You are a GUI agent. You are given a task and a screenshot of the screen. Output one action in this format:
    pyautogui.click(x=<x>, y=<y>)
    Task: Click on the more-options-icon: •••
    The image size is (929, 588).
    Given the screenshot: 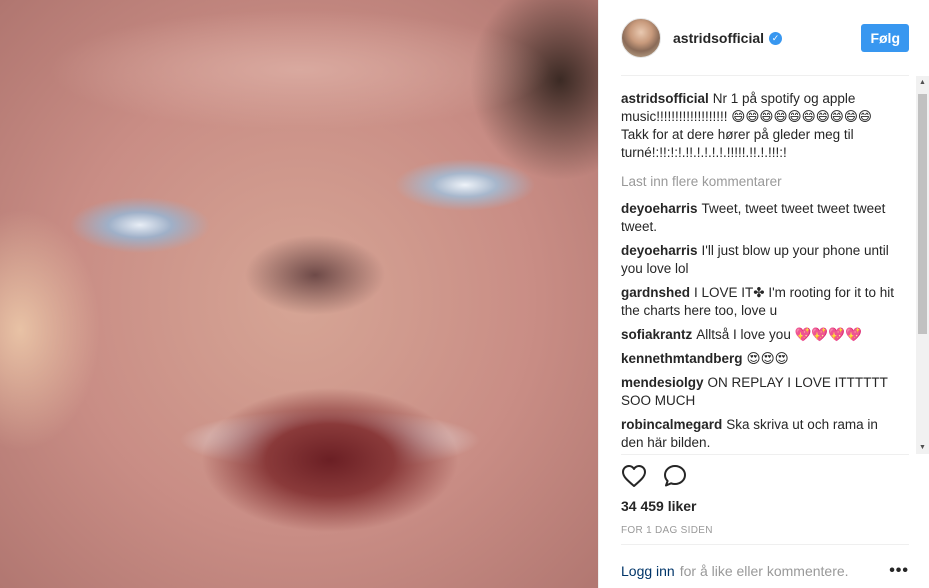 What is the action you would take?
    pyautogui.click(x=899, y=571)
    